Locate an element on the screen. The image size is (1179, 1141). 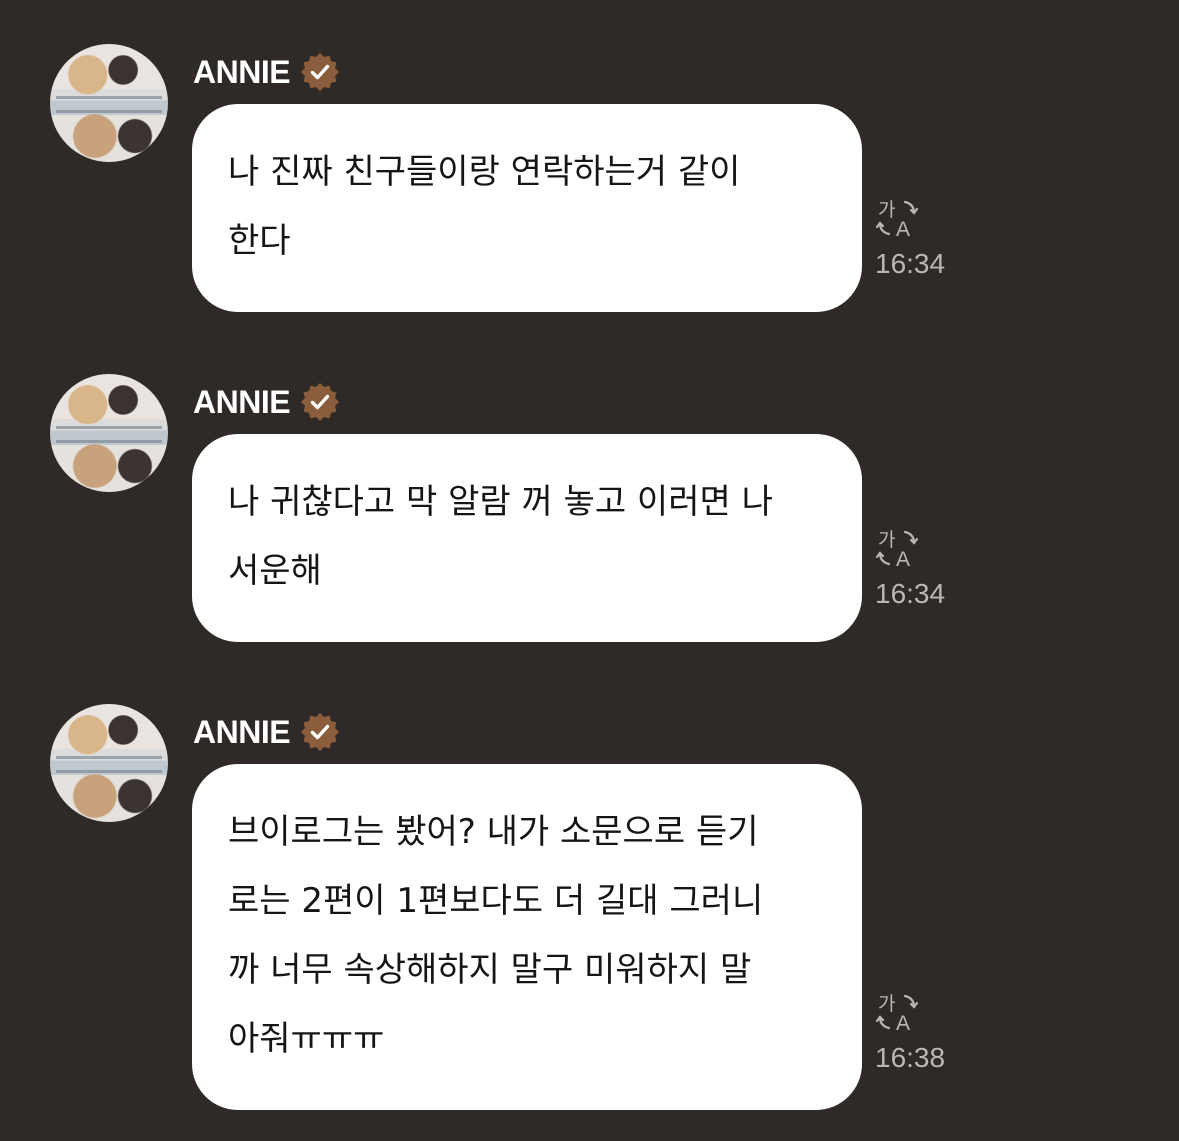
message-bubble: 나 진짜 친구들이랑 연락하는거 같이 한다 is located at coordinates (527, 208).